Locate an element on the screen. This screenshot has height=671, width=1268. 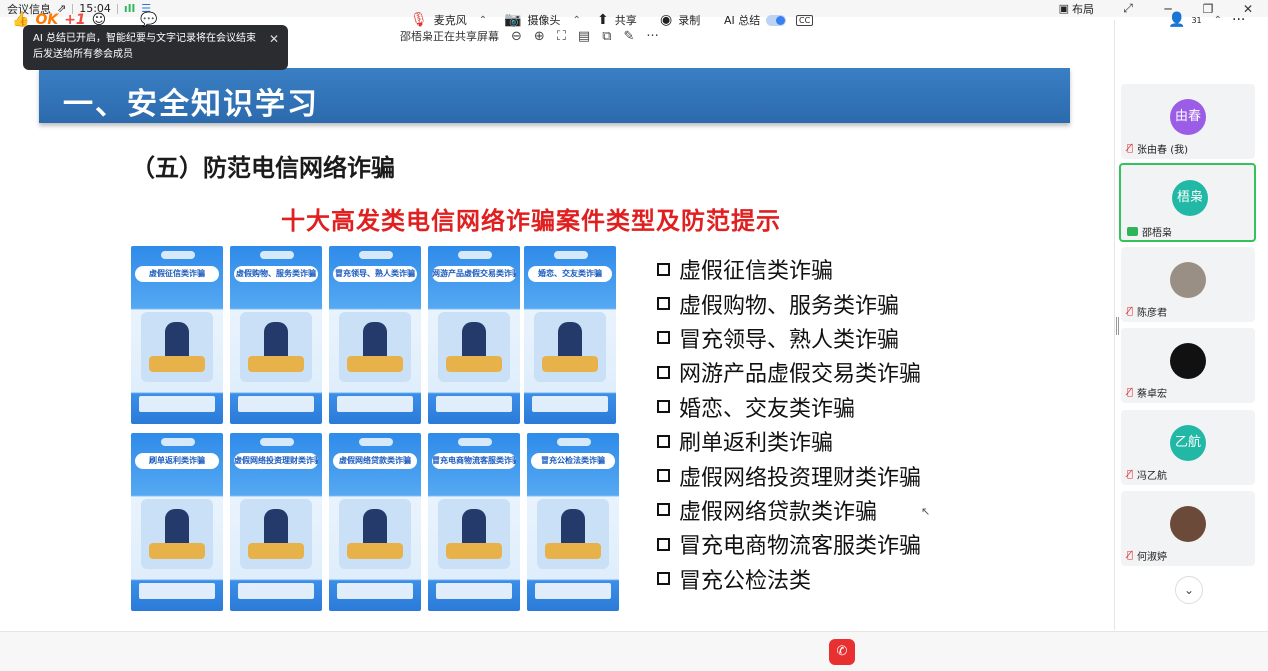
meeting-controls-bar is located at coordinates (634, 651).